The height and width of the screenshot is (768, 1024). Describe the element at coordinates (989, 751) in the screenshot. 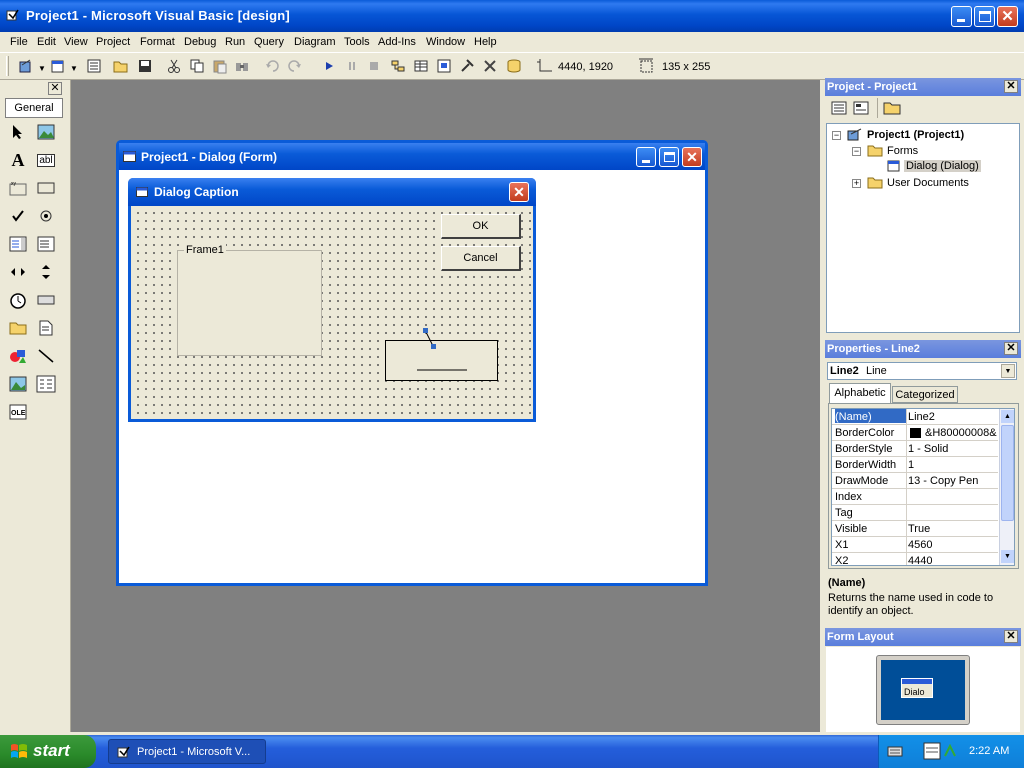

I see `clock: 2:22 AM` at that location.